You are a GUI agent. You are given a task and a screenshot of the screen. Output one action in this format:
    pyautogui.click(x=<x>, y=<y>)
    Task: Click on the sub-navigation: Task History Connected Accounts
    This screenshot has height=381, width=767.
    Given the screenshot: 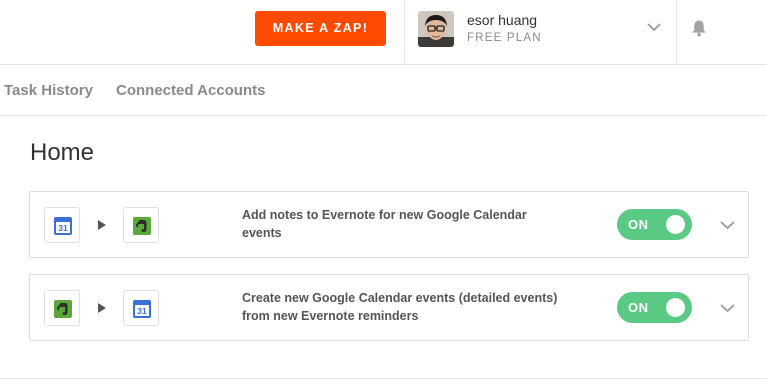 What is the action you would take?
    pyautogui.click(x=383, y=90)
    